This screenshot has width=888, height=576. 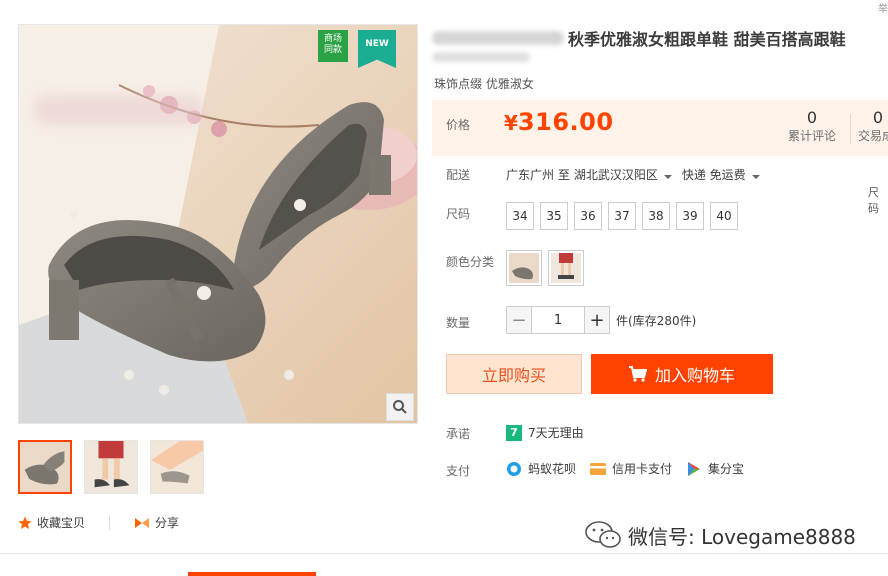 I want to click on thumbnail-3-image, so click(x=177, y=467).